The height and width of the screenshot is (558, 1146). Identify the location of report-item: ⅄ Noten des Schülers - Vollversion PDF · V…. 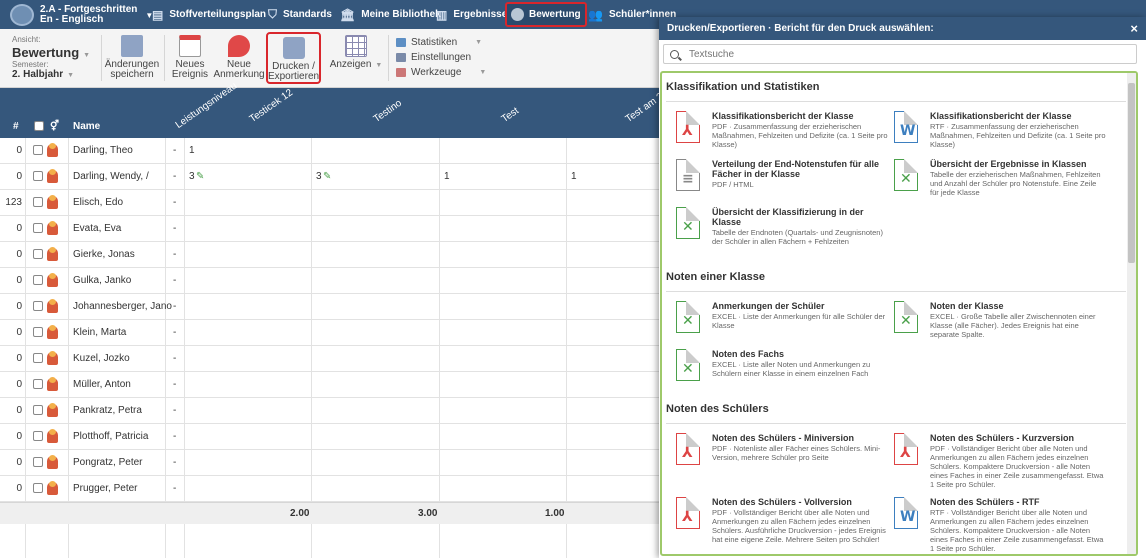
(782, 520).